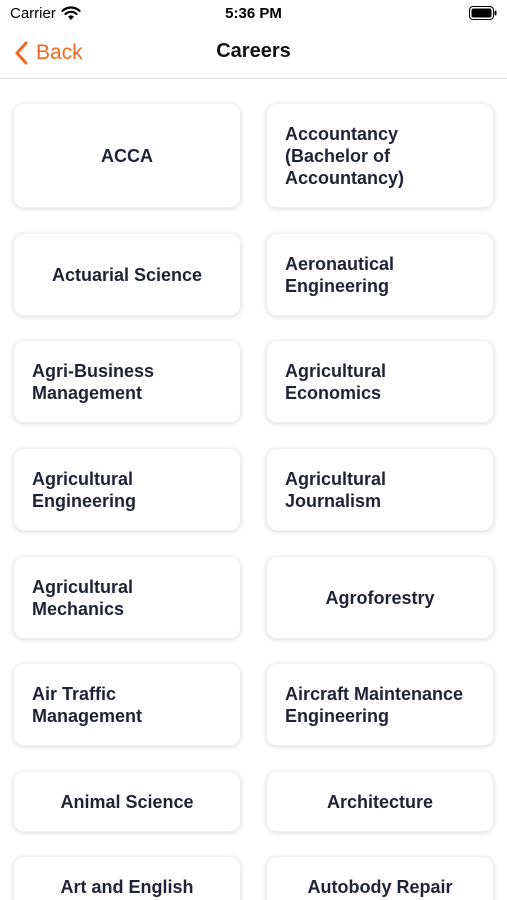 The width and height of the screenshot is (507, 900). I want to click on career-label: Agricultural Journalism, so click(336, 489).